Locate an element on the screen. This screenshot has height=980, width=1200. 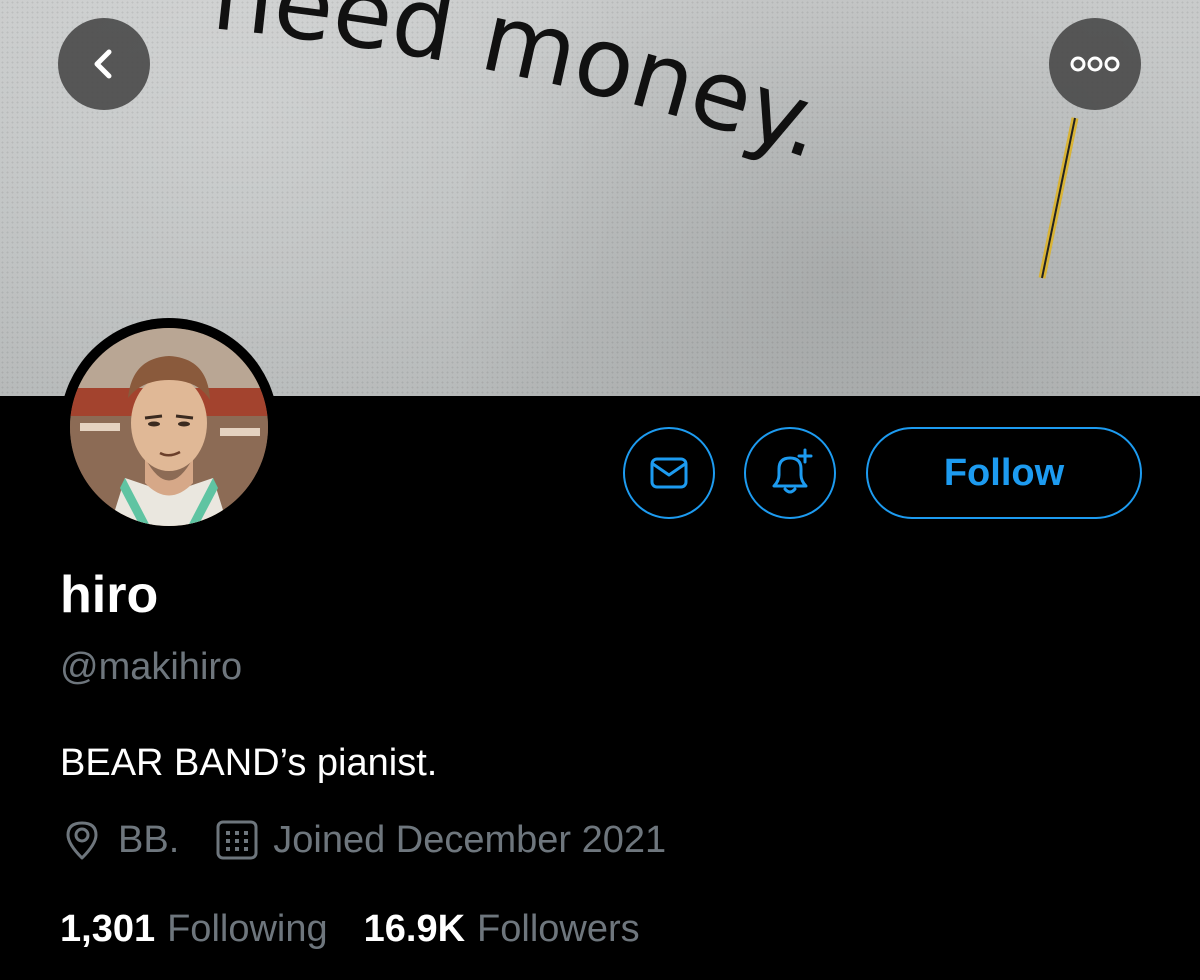
envelope-icon is located at coordinates (669, 473).